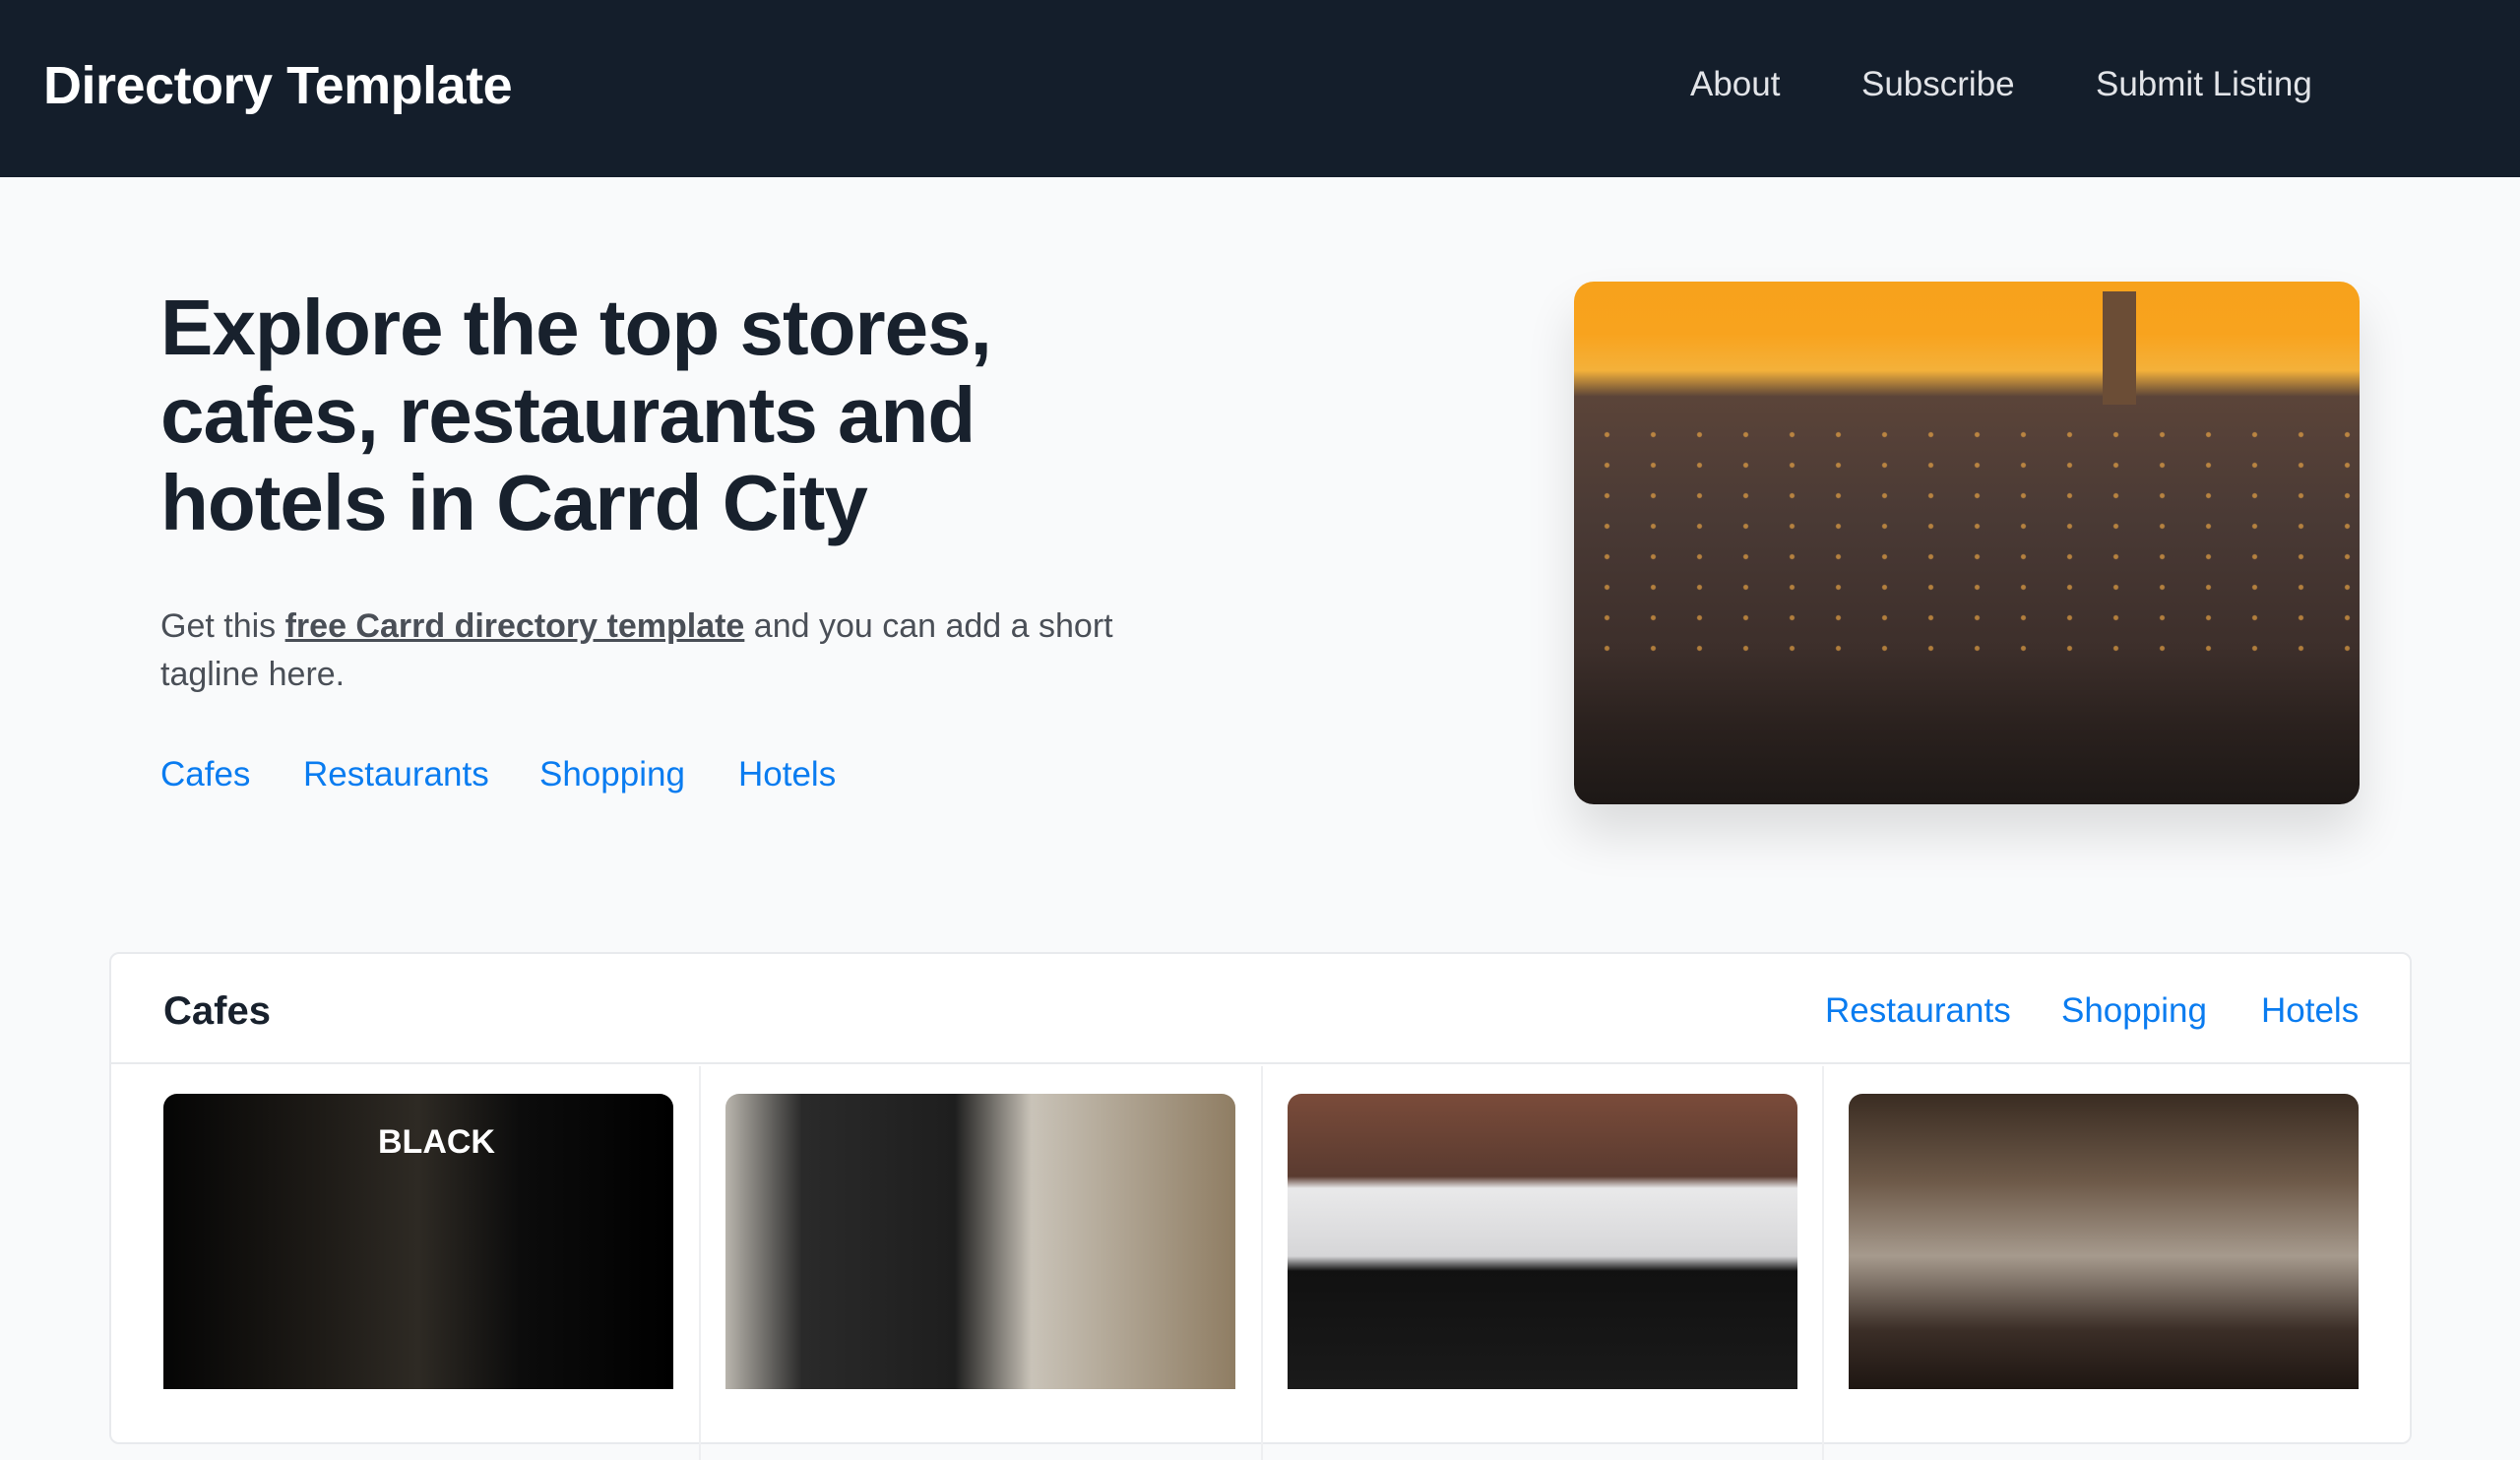 The height and width of the screenshot is (1460, 2520). What do you see at coordinates (1260, 1009) in the screenshot?
I see `section-header: Cafes Restaurants Shopping Hotels` at bounding box center [1260, 1009].